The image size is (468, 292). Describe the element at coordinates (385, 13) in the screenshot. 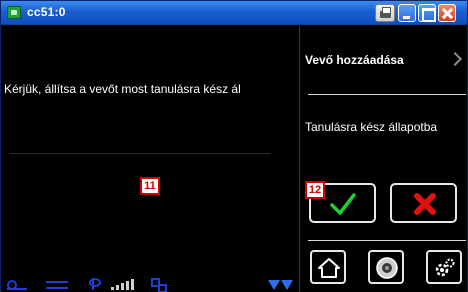

I see `printer-icon` at that location.